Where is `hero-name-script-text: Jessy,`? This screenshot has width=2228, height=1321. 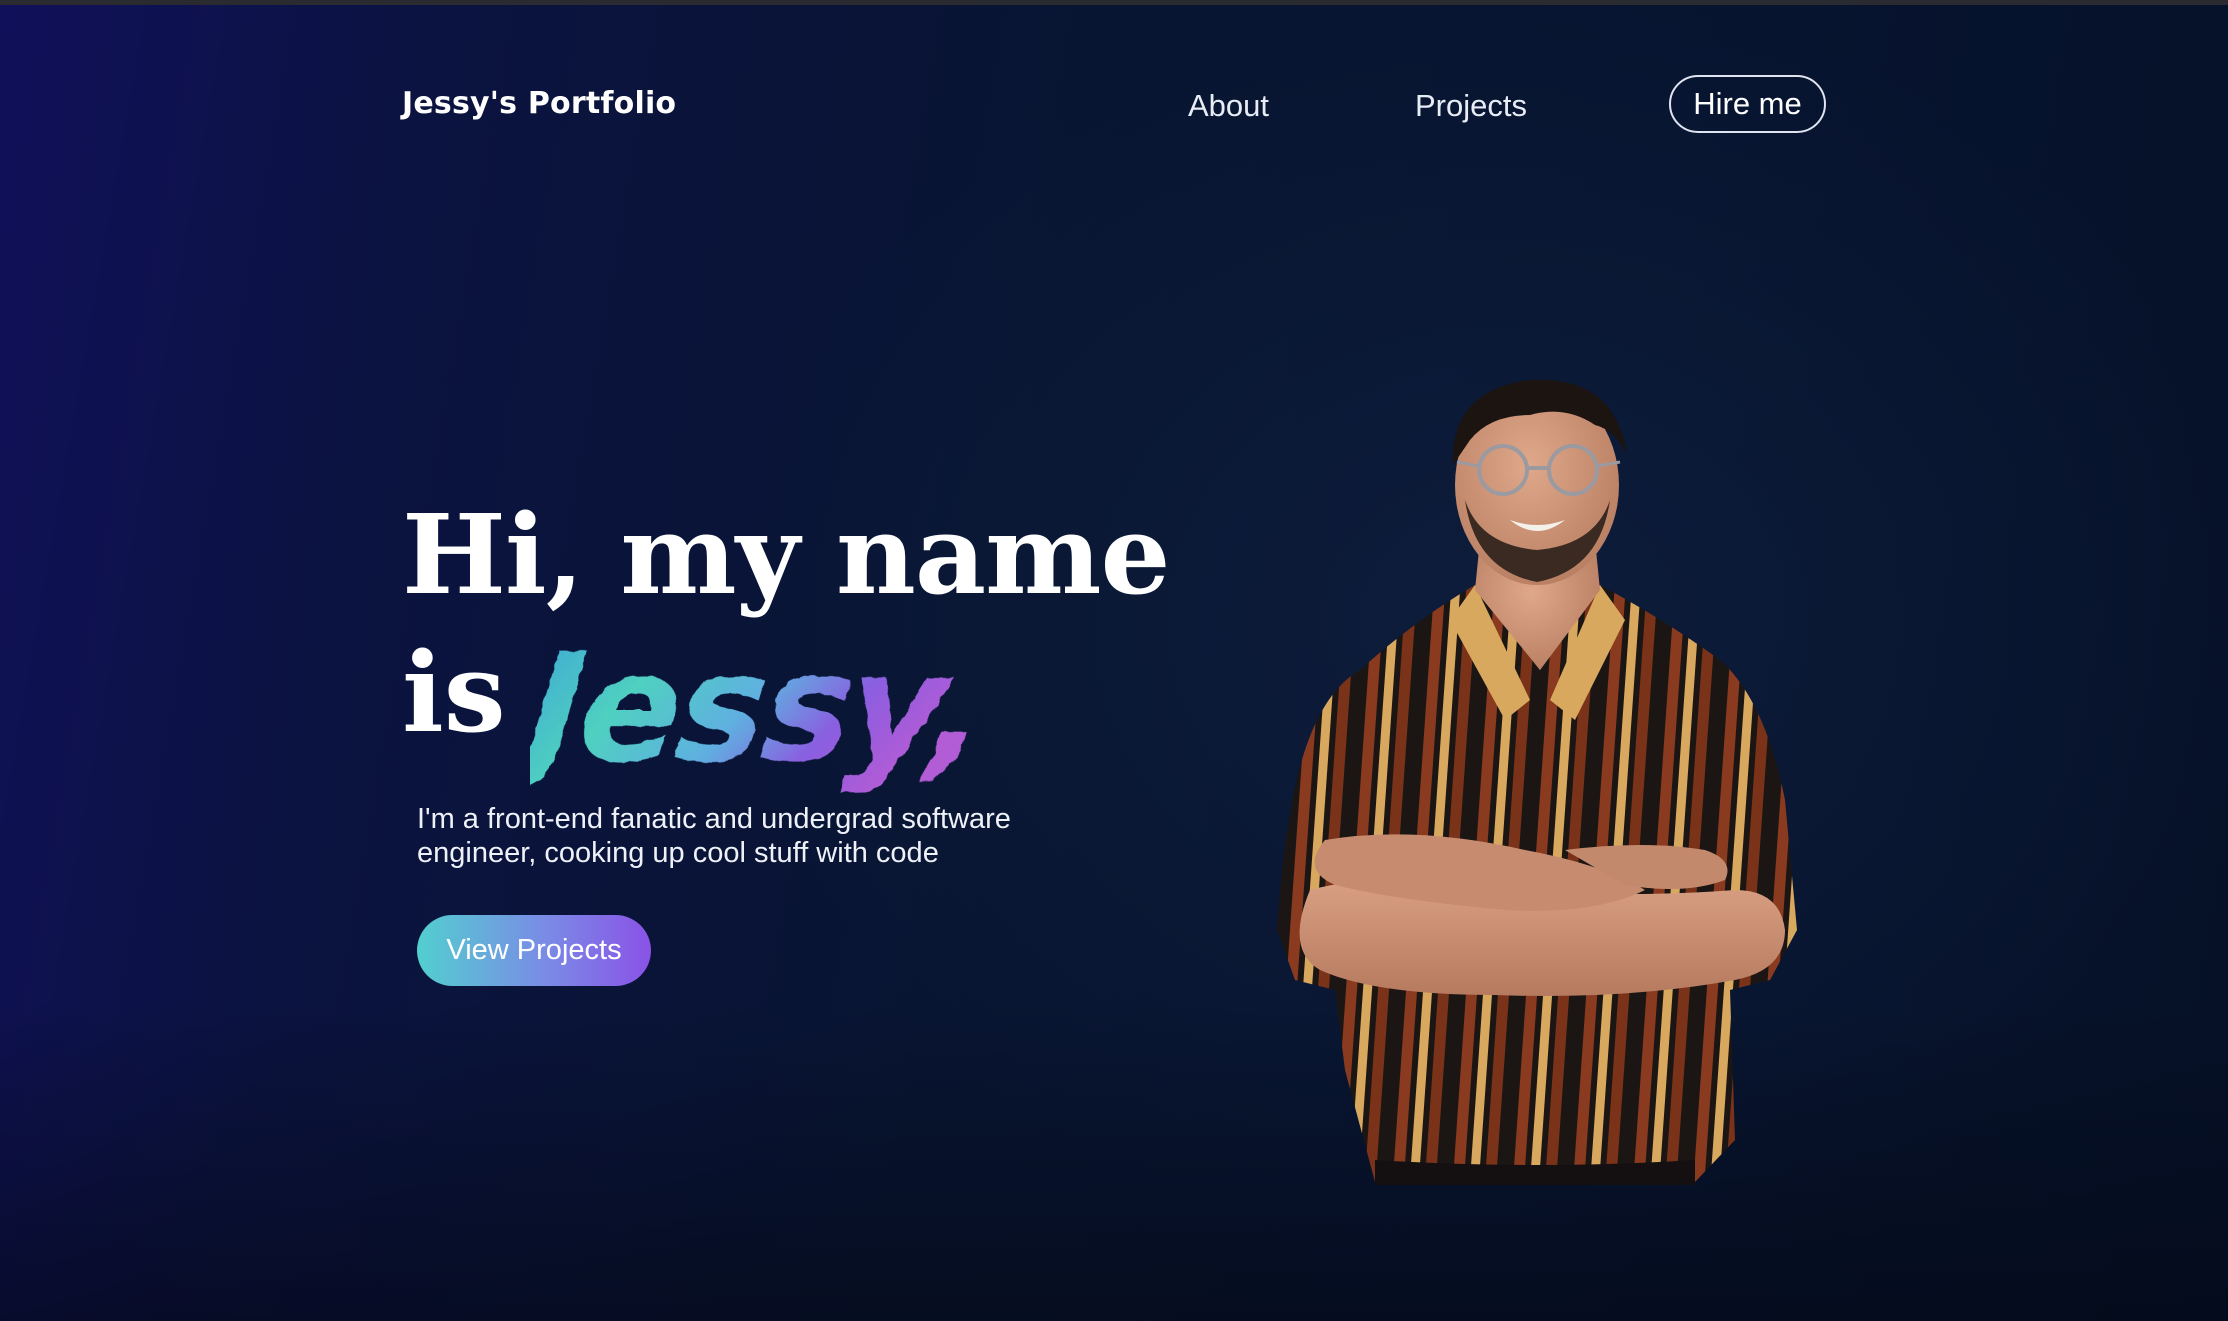 hero-name-script-text: Jessy, is located at coordinates (750, 708).